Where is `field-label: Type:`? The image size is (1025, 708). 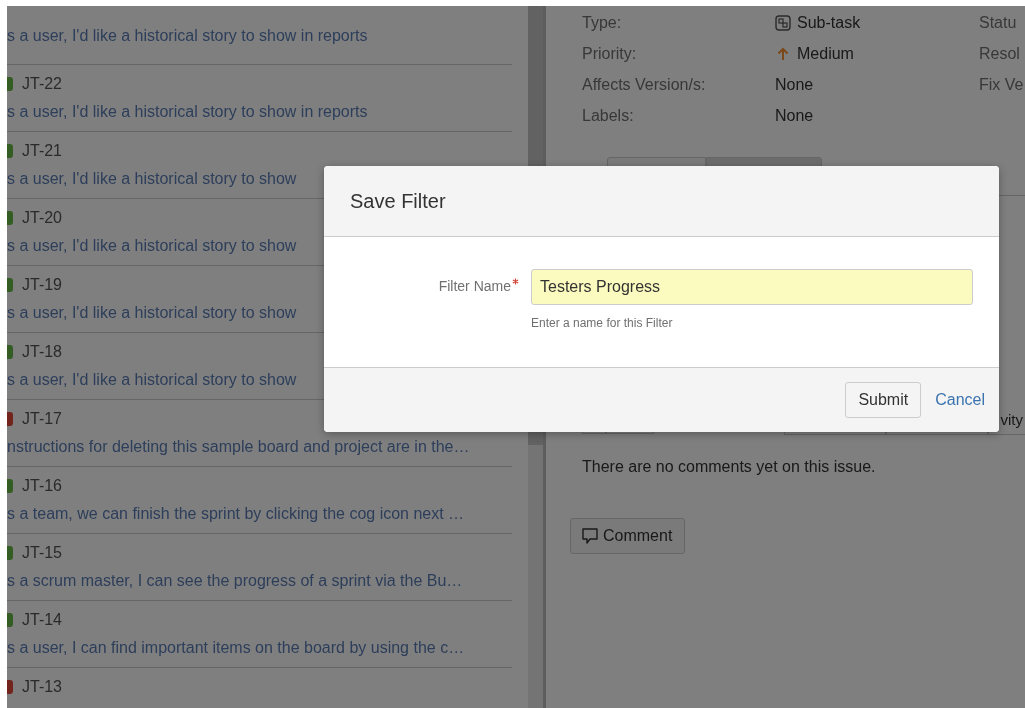
field-label: Type: is located at coordinates (602, 23).